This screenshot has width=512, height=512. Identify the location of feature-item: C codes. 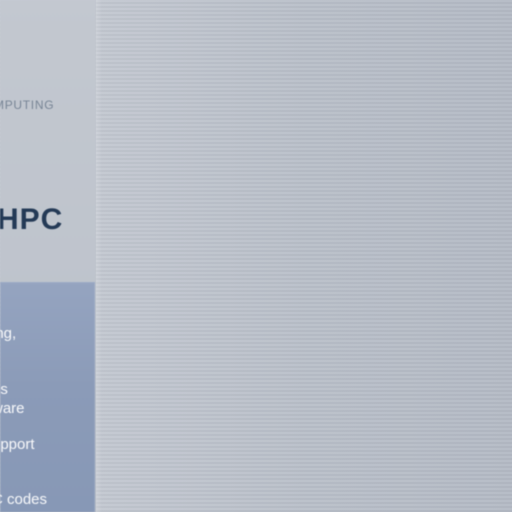
(24, 499).